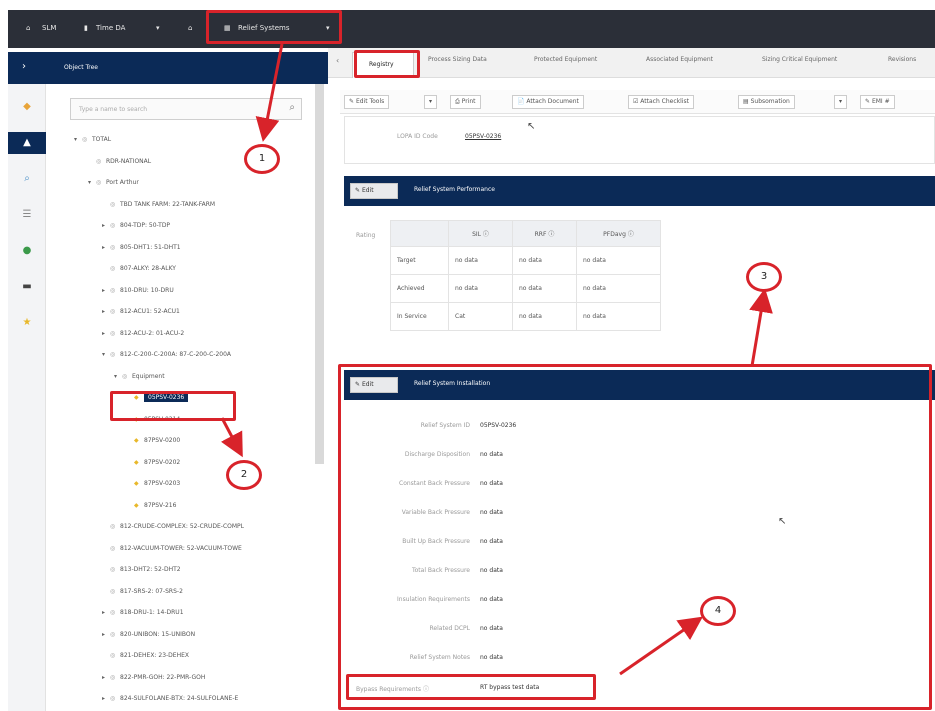  Describe the element at coordinates (27, 287) in the screenshot. I see `minus-icon: ▬` at that location.